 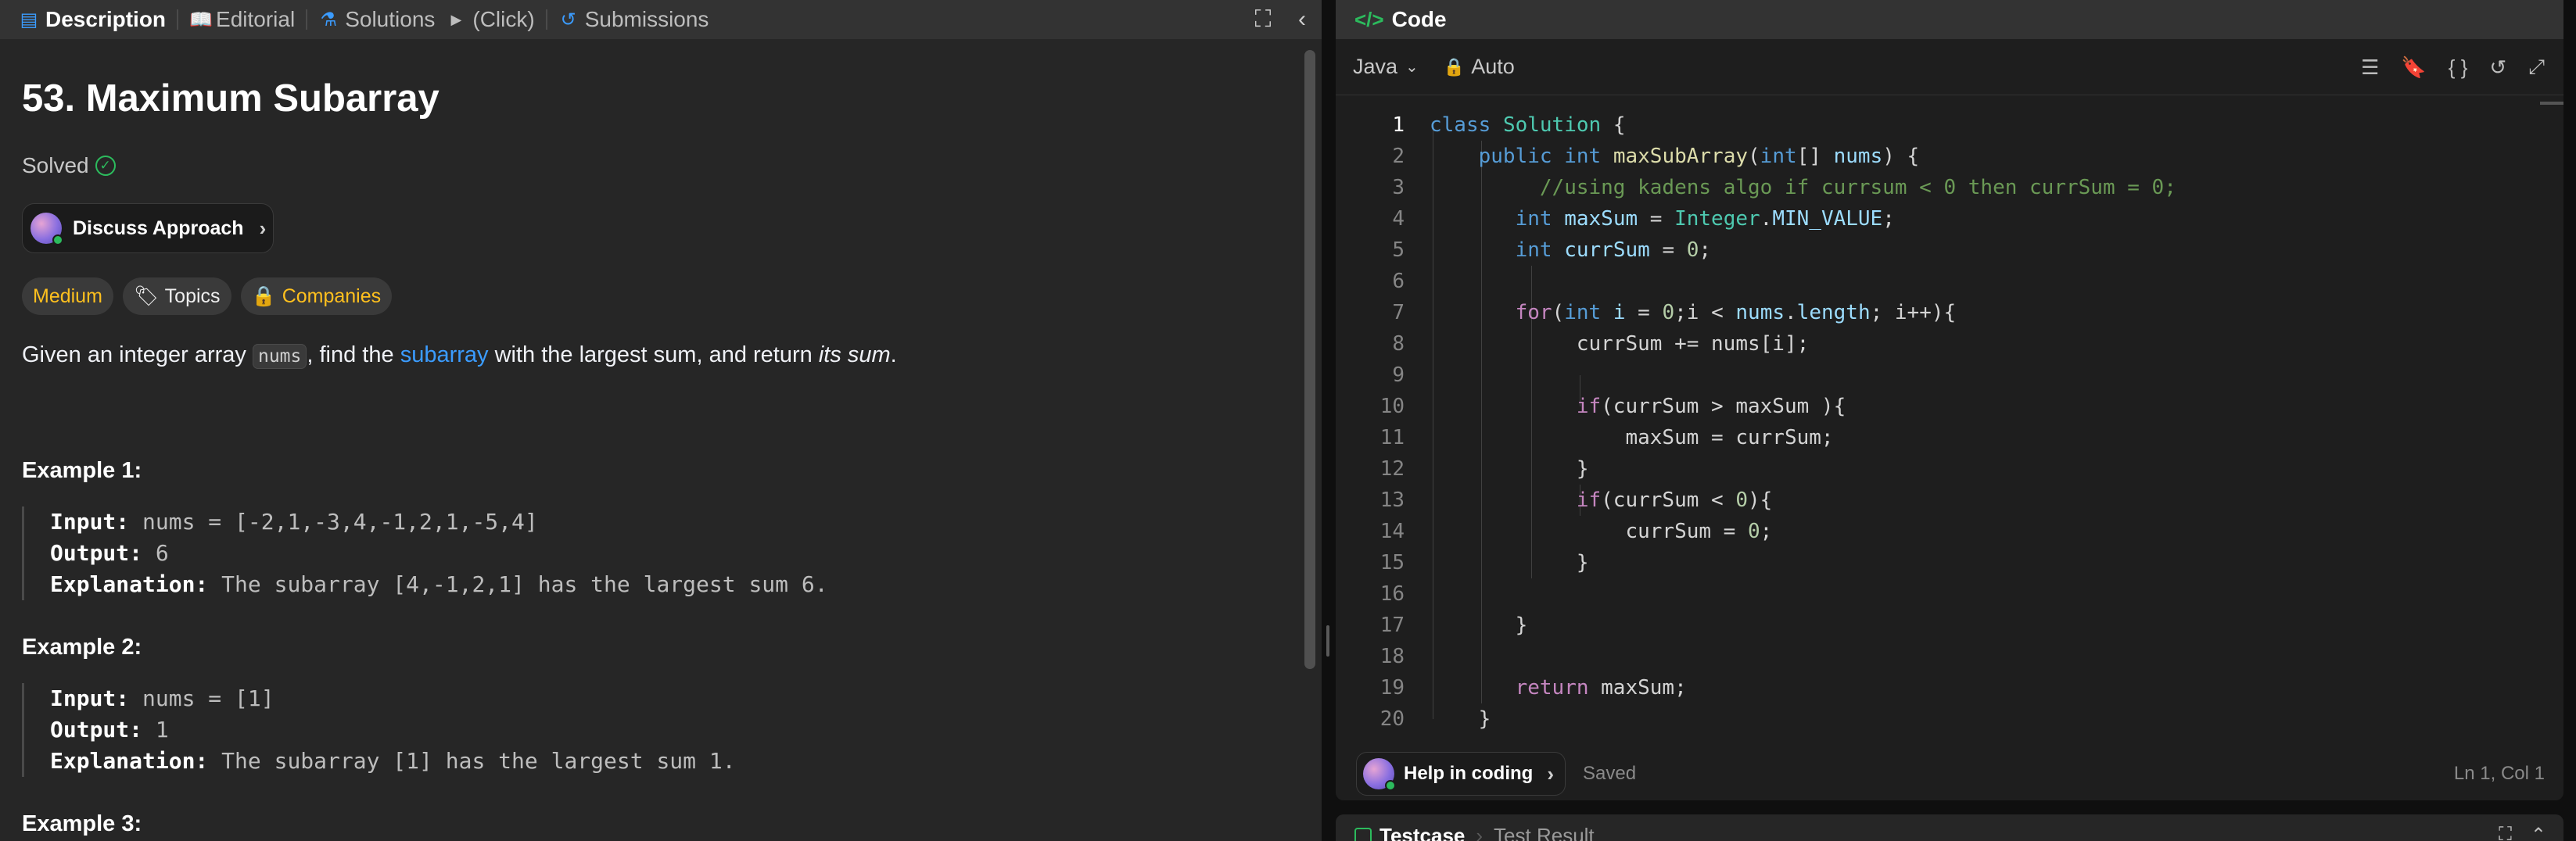 I want to click on tab-submissions: ↺ Submissions, so click(x=633, y=20).